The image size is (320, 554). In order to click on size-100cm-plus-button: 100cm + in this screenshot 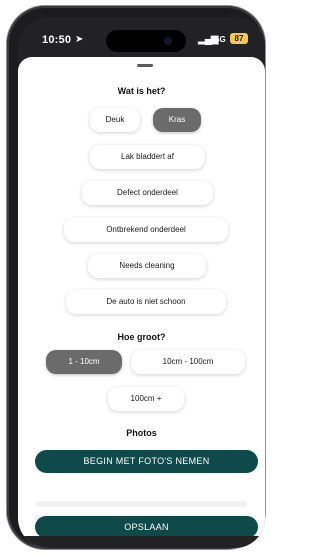, I will do `click(146, 399)`.